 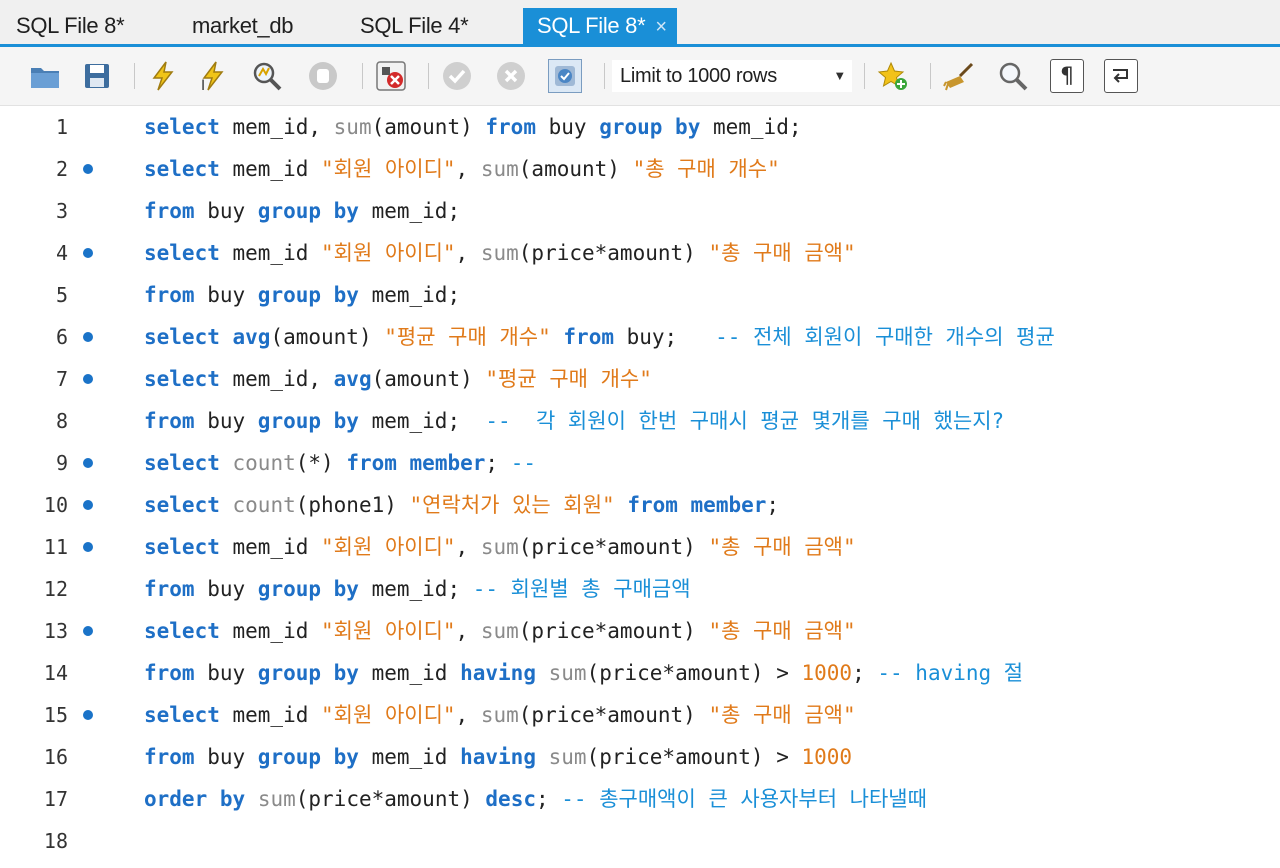 What do you see at coordinates (163, 76) in the screenshot?
I see `execute-icon` at bounding box center [163, 76].